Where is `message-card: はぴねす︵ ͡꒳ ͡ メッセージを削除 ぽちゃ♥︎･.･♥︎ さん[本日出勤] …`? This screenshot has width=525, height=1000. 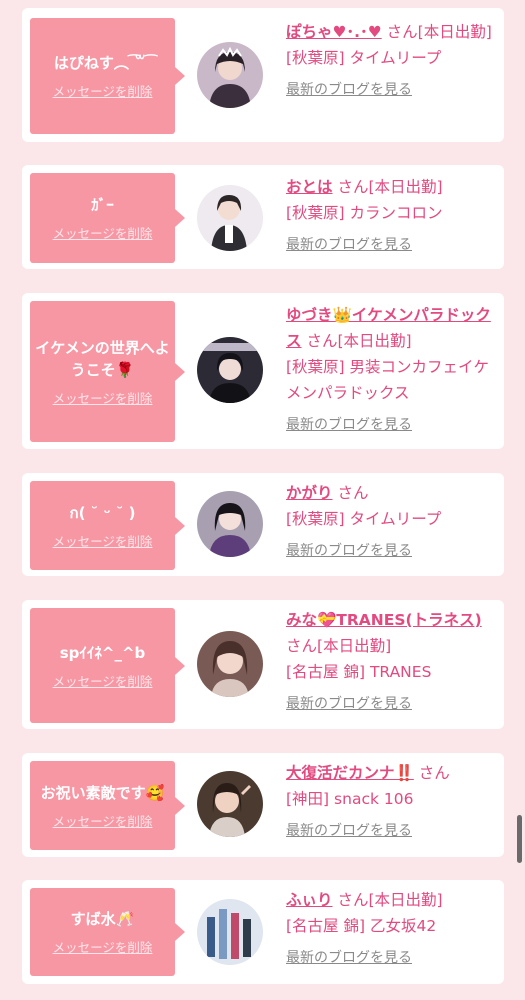
message-card: はぴねす︵ ͡꒳ ͡ メッセージを削除 ぽちゃ♥︎･.･♥︎ さん[本日出勤] … is located at coordinates (263, 75).